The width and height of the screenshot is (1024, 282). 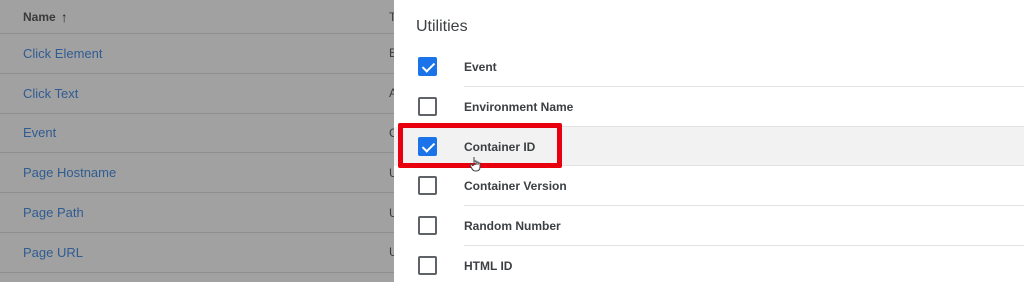 I want to click on row-name-link: Page Hostname, so click(x=69, y=172).